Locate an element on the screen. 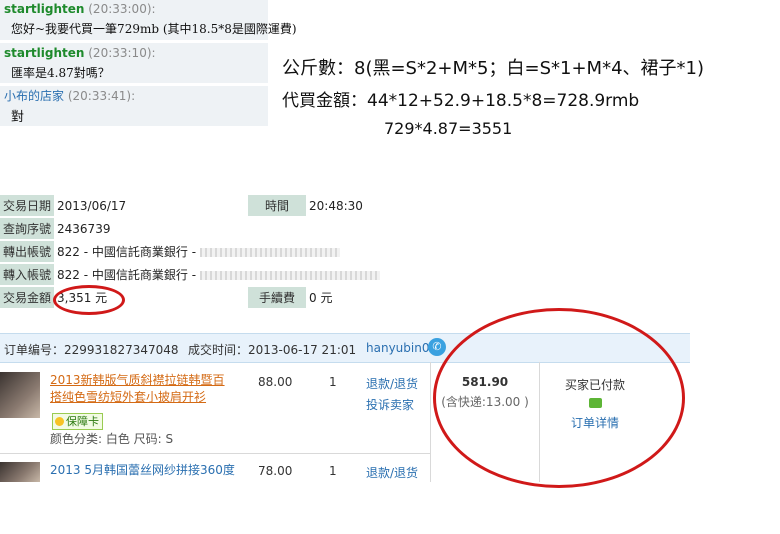  table-row: 轉入帳號 822 - 中國信託商業銀行 - is located at coordinates (228, 275).